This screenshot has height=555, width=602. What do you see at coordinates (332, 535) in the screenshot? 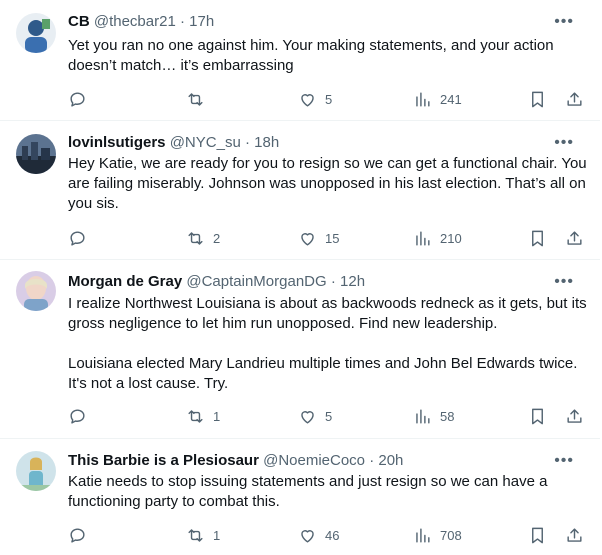
I see `like-count: 46` at bounding box center [332, 535].